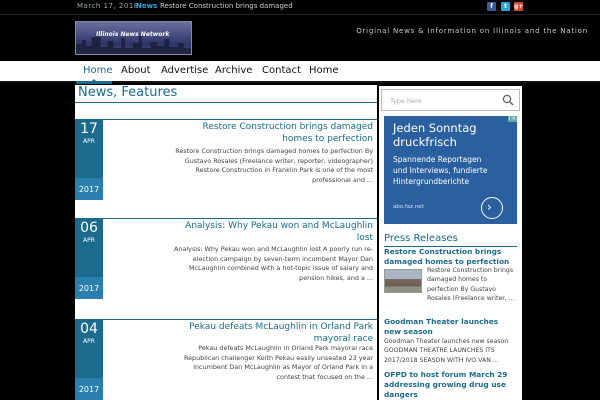  I want to click on site-logo: Illinois News Network, so click(133, 38).